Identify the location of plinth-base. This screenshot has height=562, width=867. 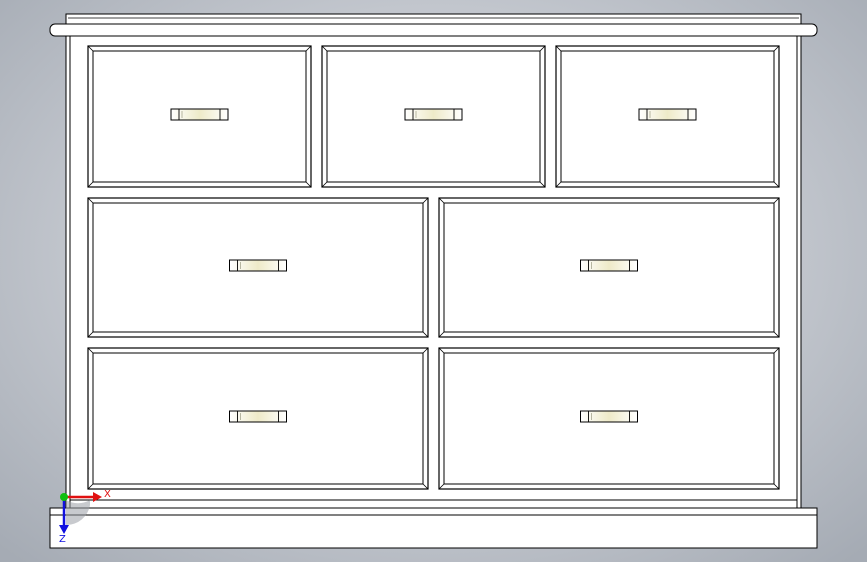
(433, 528).